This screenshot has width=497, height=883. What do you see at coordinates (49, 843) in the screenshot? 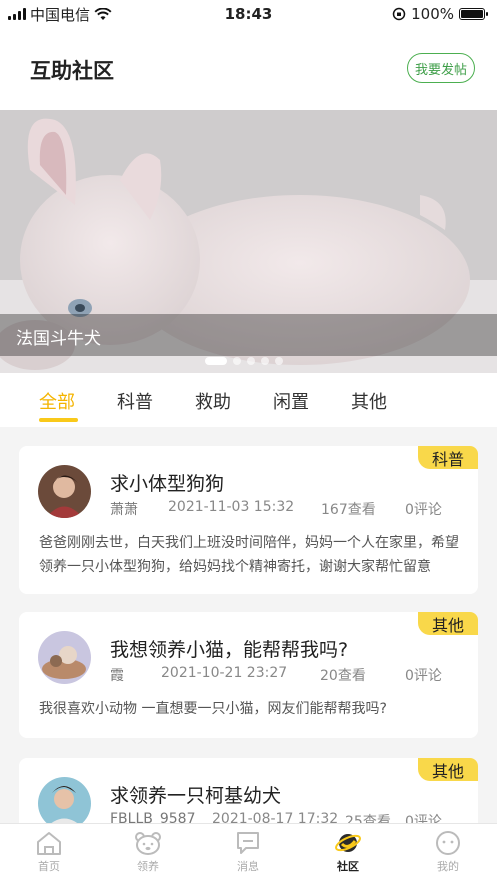
I see `home-icon` at bounding box center [49, 843].